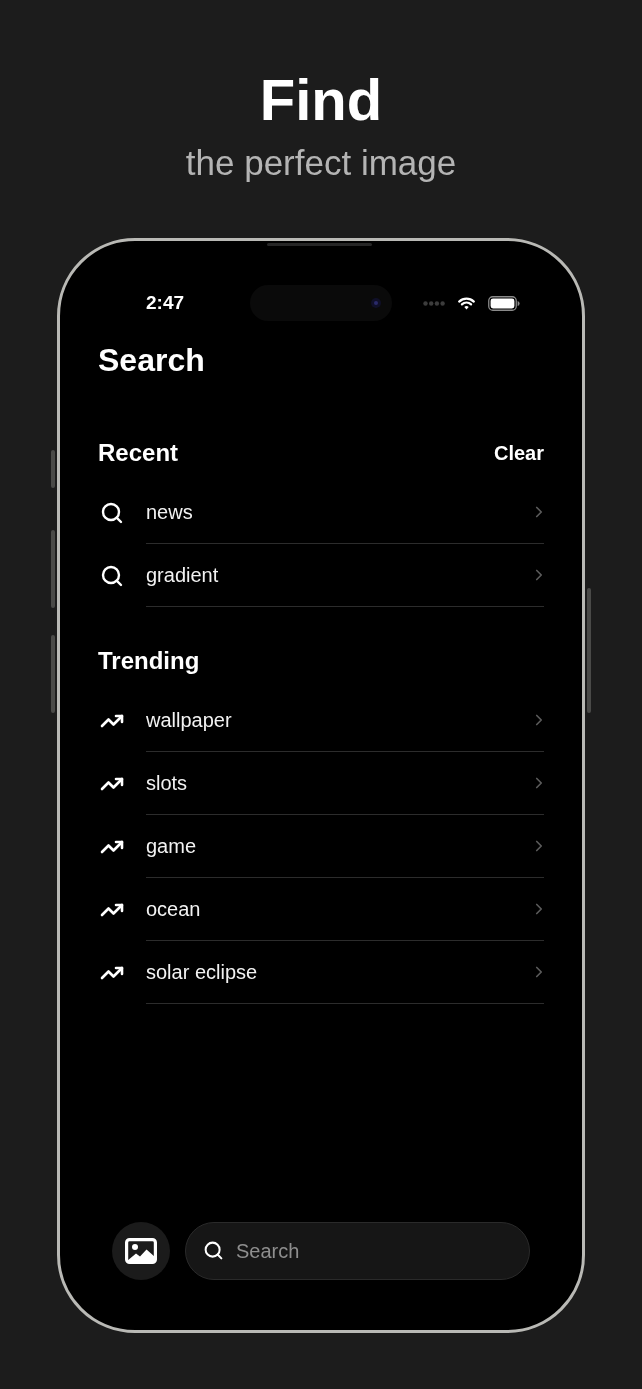 Image resolution: width=642 pixels, height=1389 pixels. What do you see at coordinates (321, 720) in the screenshot?
I see `trending-search-item: wallpaper` at bounding box center [321, 720].